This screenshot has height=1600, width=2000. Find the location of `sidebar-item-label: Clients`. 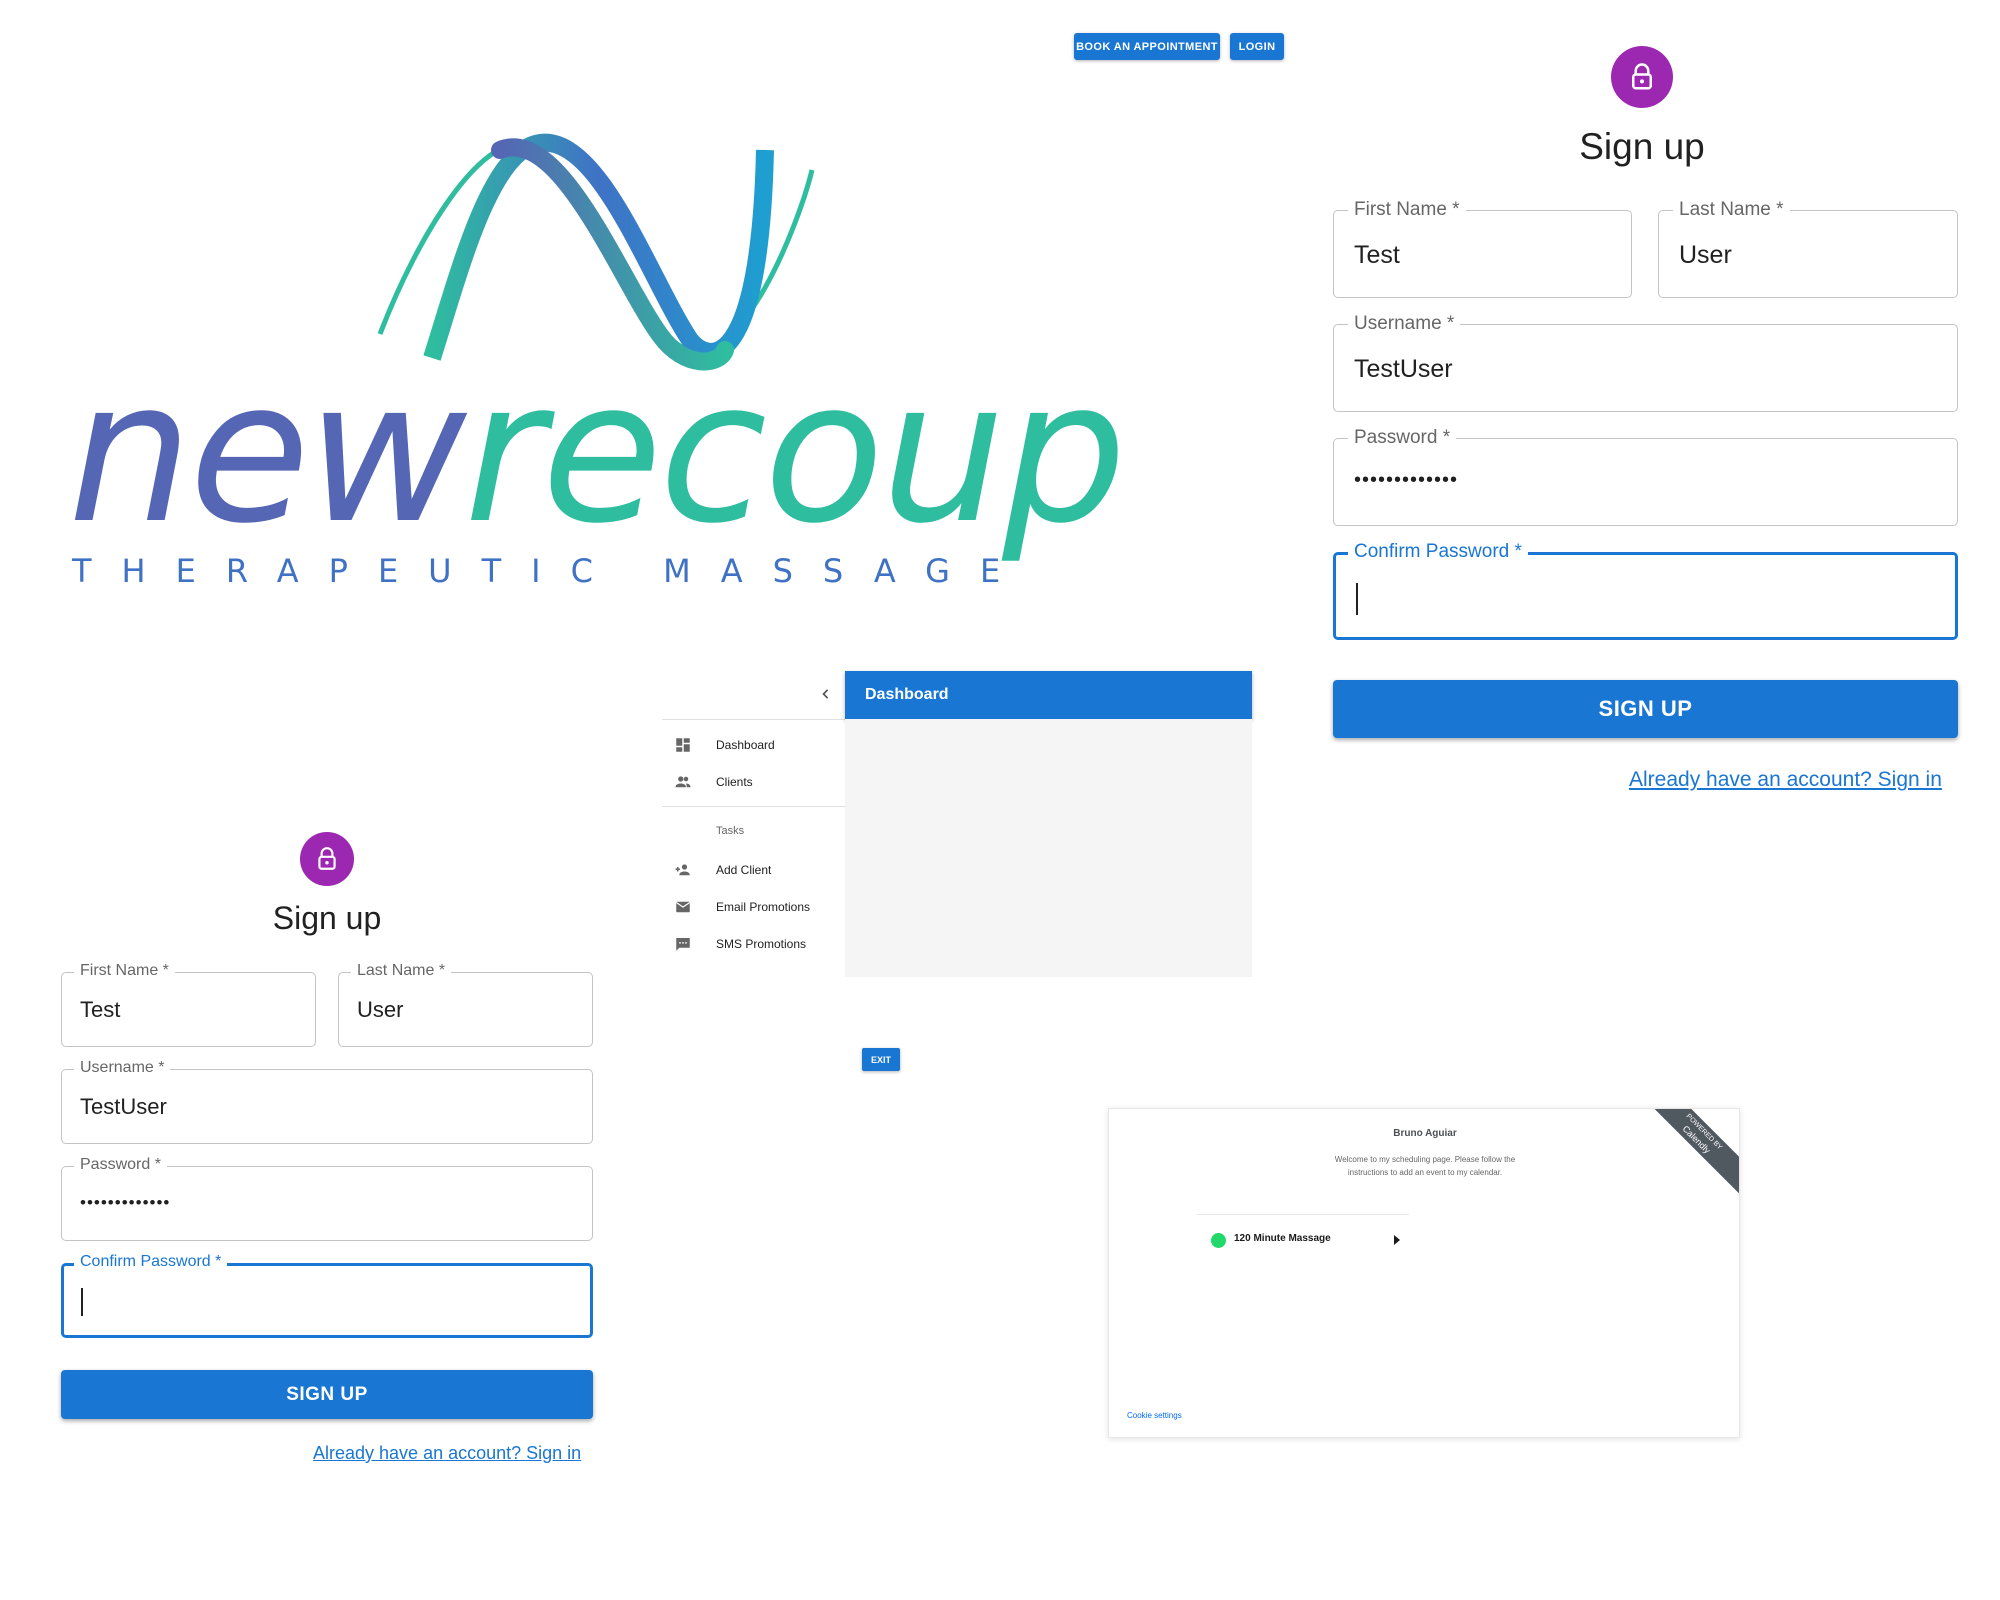

sidebar-item-label: Clients is located at coordinates (734, 782).